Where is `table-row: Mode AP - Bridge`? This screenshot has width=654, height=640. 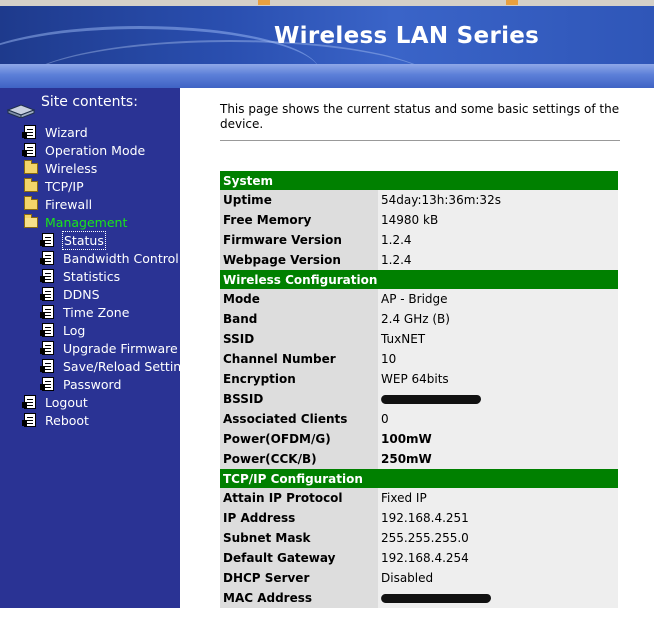
table-row: Mode AP - Bridge is located at coordinates (419, 299).